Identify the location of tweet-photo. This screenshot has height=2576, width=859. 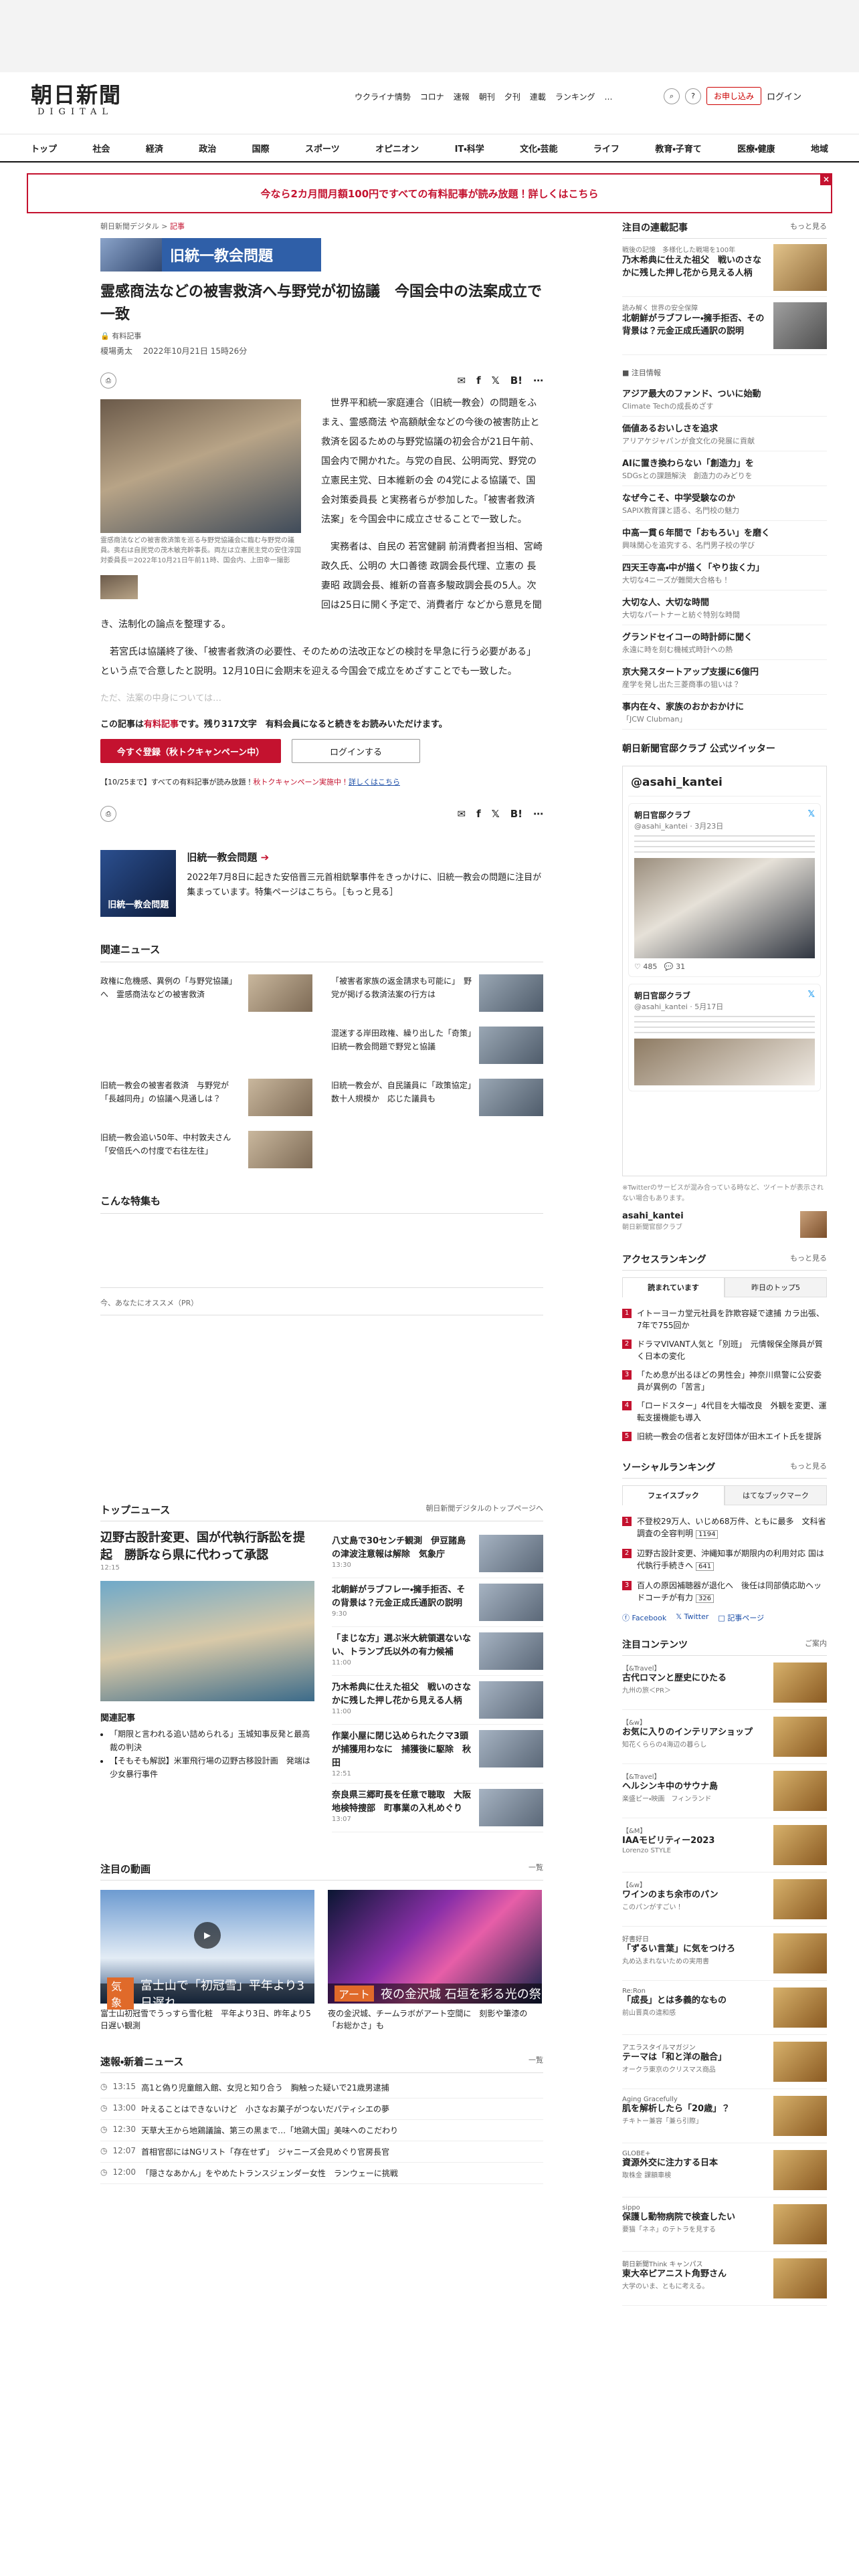
(725, 908).